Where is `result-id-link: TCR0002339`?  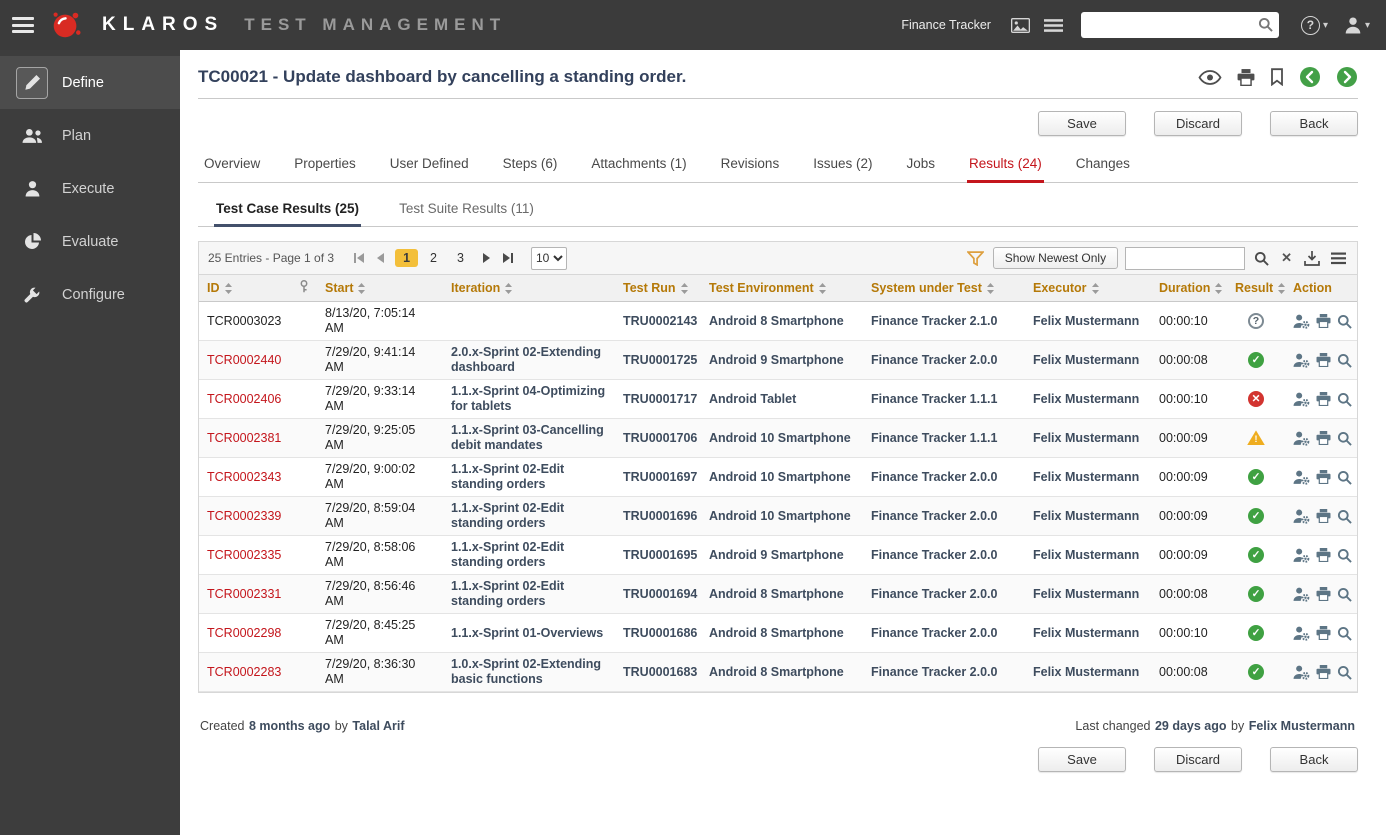
result-id-link: TCR0002339 is located at coordinates (244, 516).